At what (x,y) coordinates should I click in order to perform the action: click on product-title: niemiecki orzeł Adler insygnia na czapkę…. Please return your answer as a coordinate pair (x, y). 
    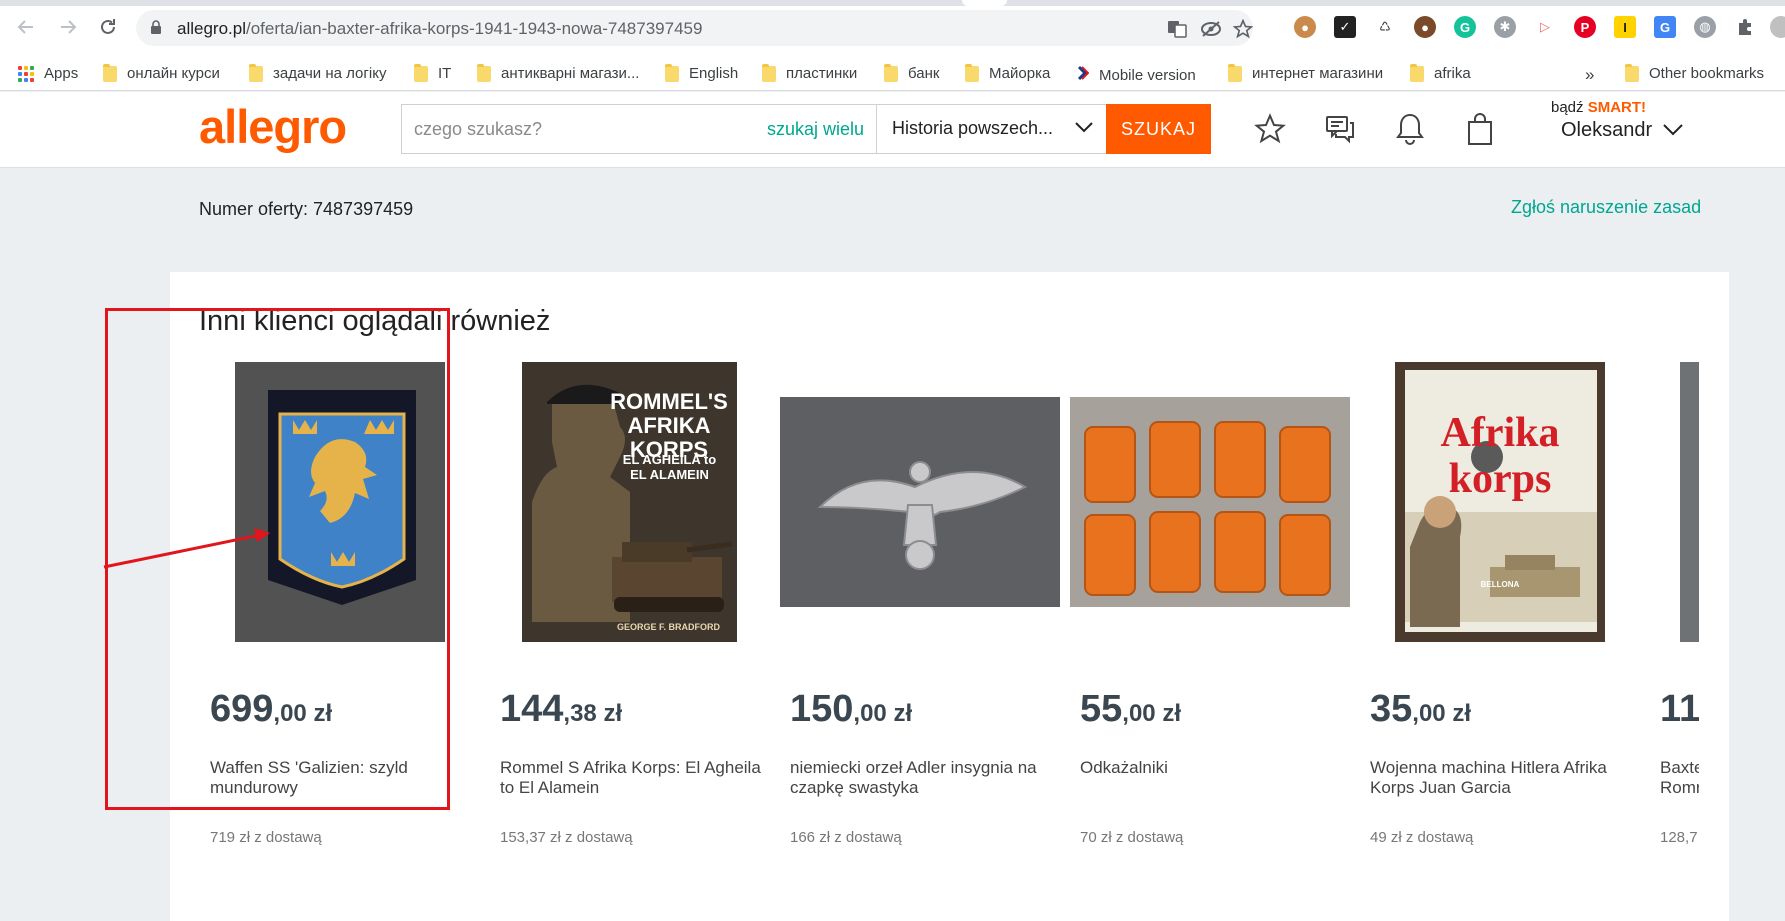
    Looking at the image, I should click on (925, 778).